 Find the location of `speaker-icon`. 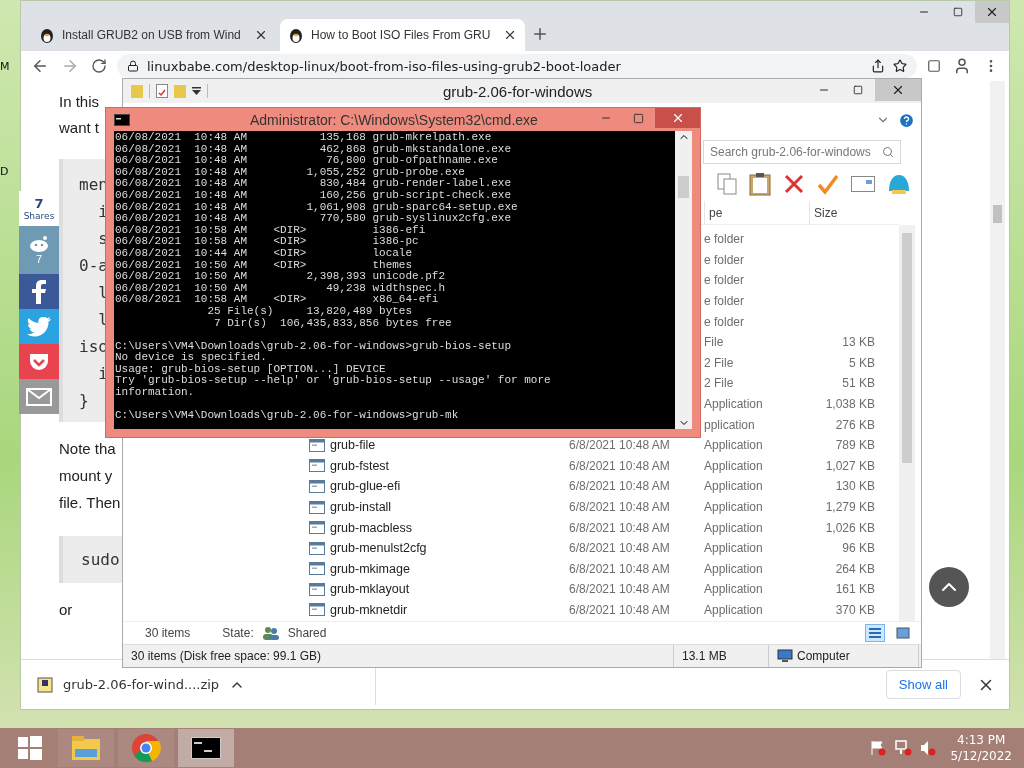

speaker-icon is located at coordinates (928, 748).